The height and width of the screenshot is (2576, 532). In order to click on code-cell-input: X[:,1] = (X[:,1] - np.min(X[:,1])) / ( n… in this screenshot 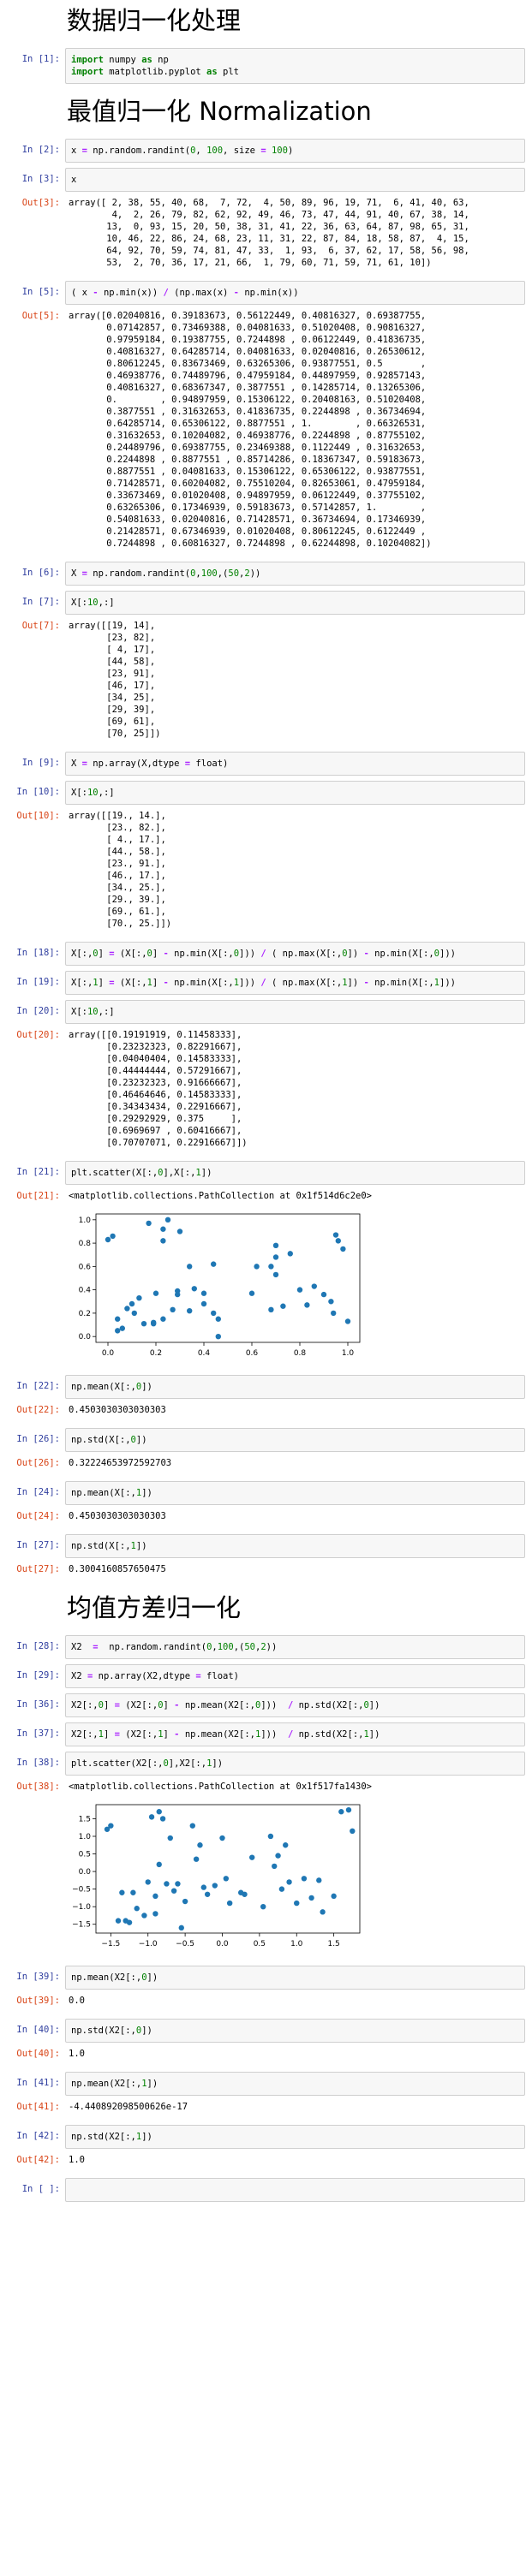, I will do `click(295, 983)`.